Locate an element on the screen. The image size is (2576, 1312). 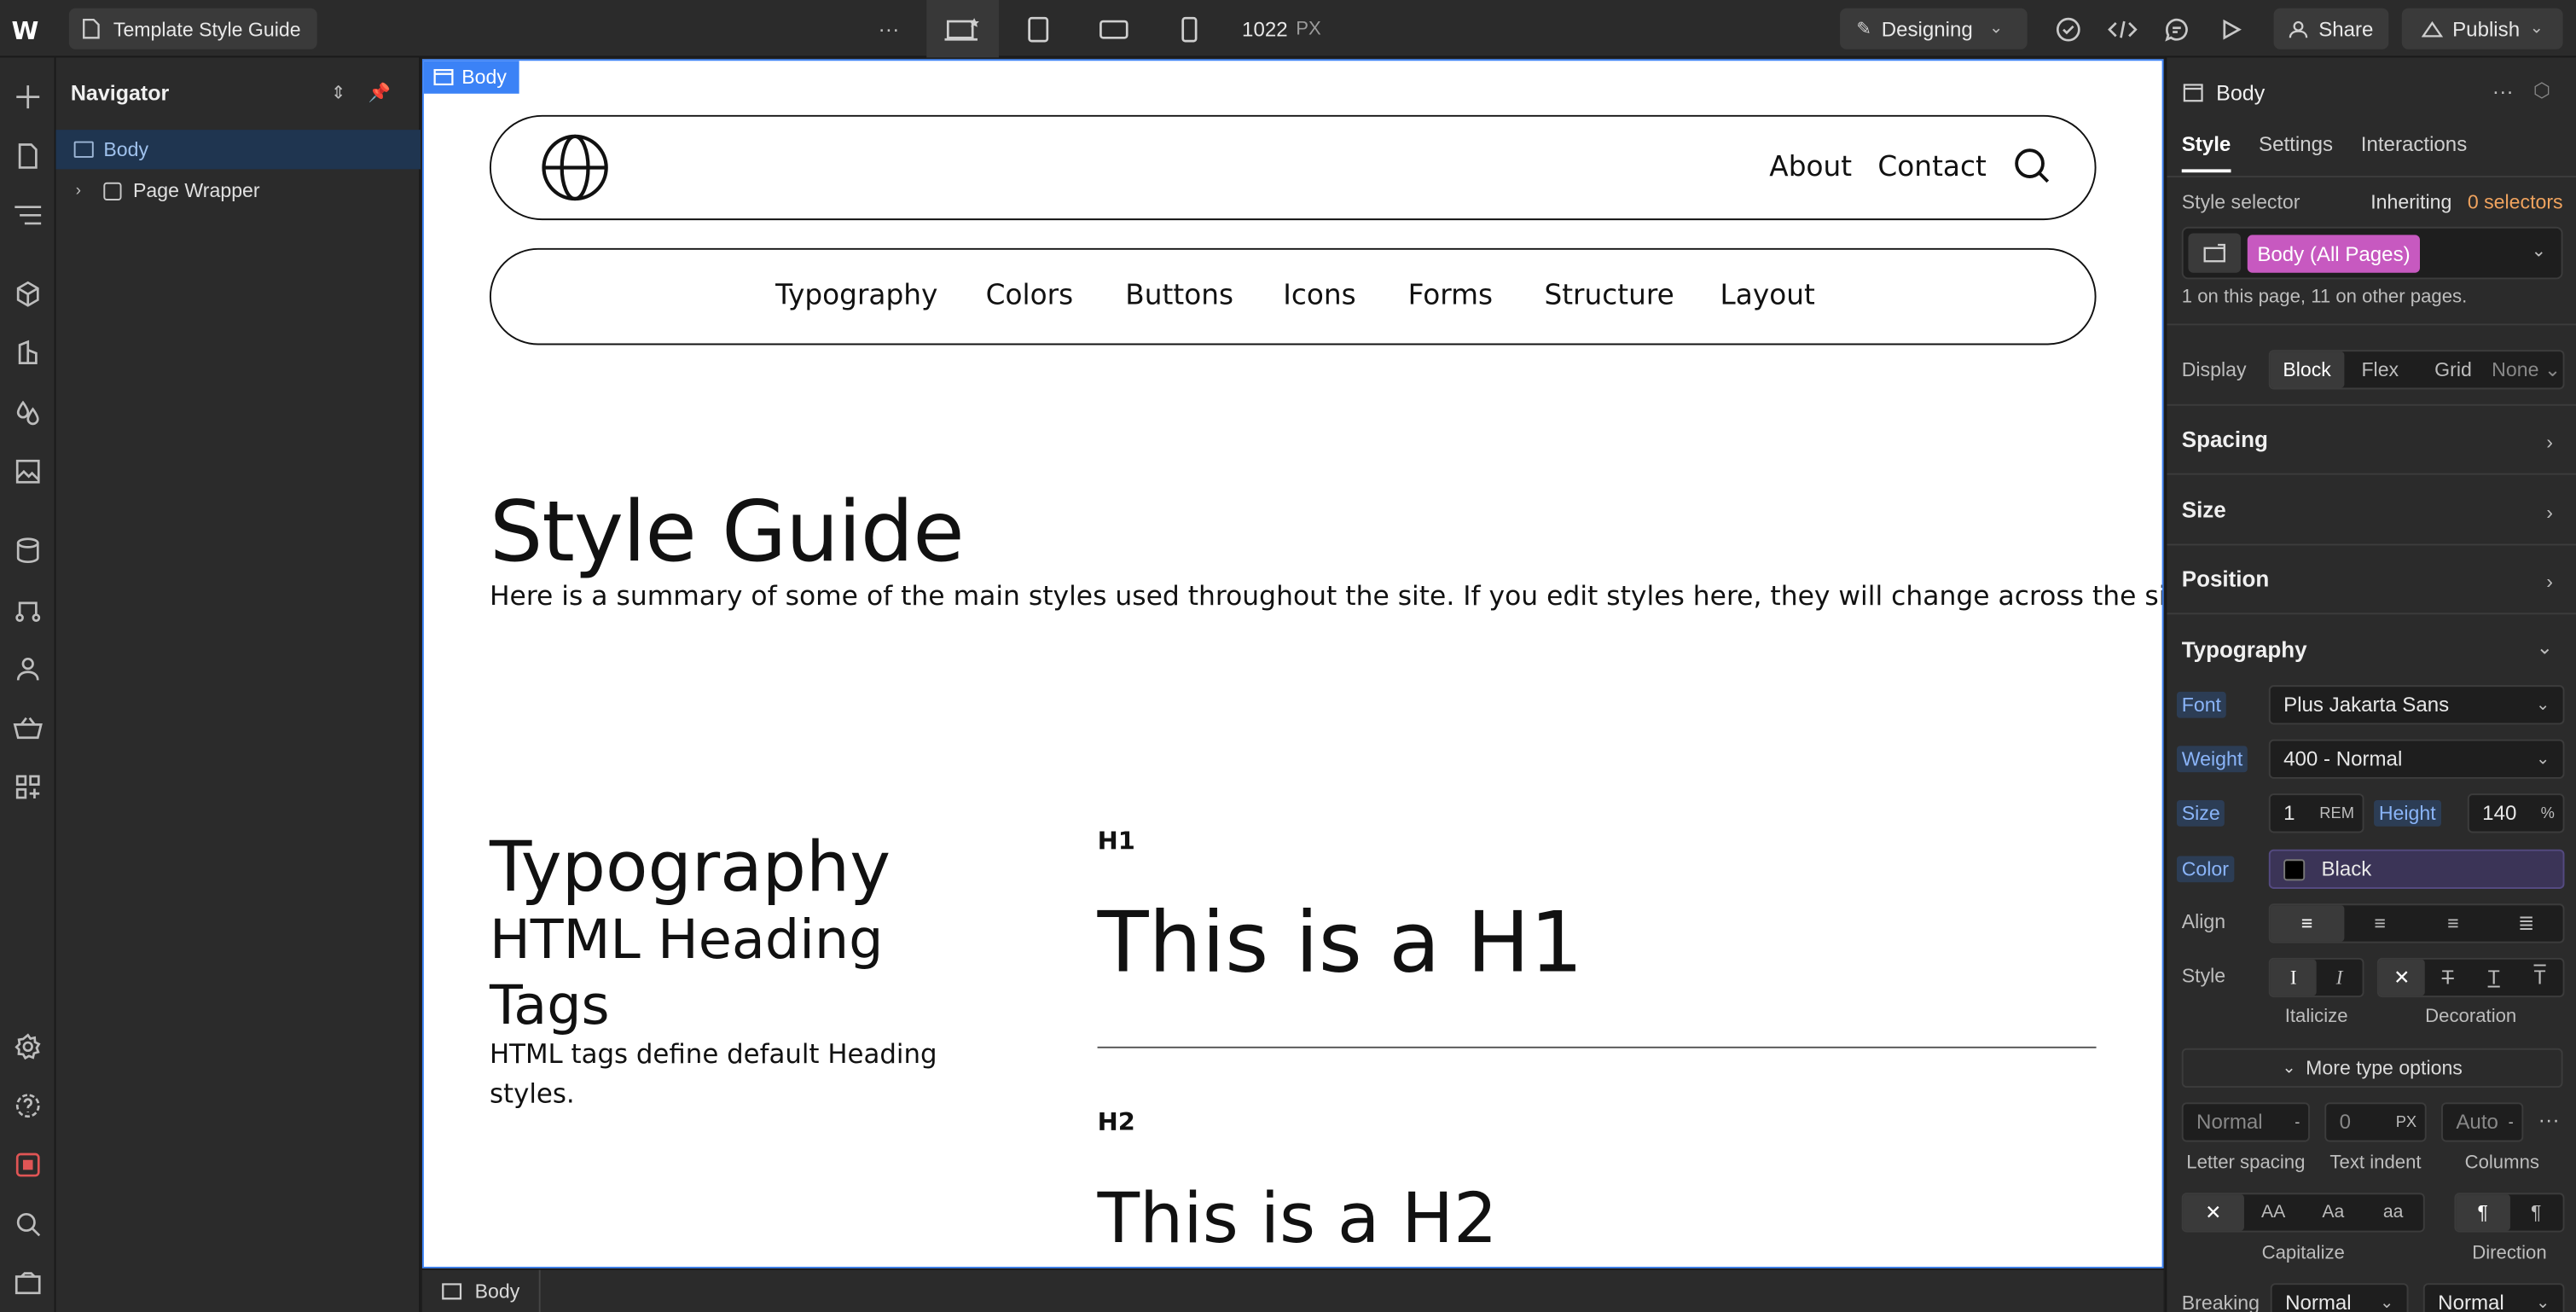
page-selector: Template Style Guide is located at coordinates (192, 29).